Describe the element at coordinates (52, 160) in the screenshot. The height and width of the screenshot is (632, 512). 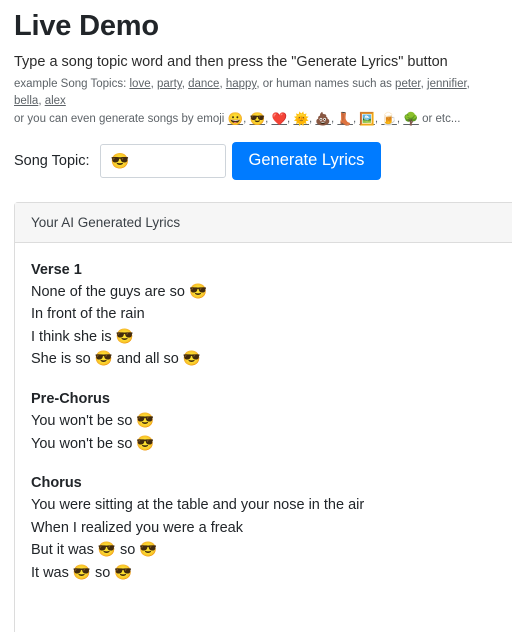
I see `song-topic-label: Song Topic:` at that location.